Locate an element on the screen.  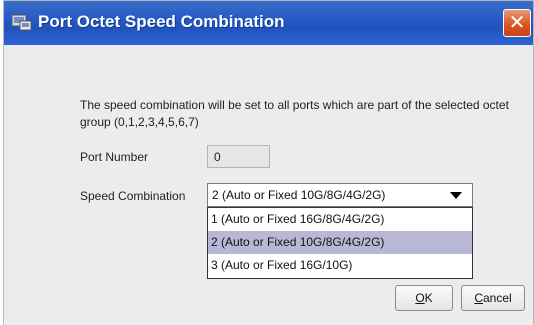
app-icon is located at coordinates (22, 22).